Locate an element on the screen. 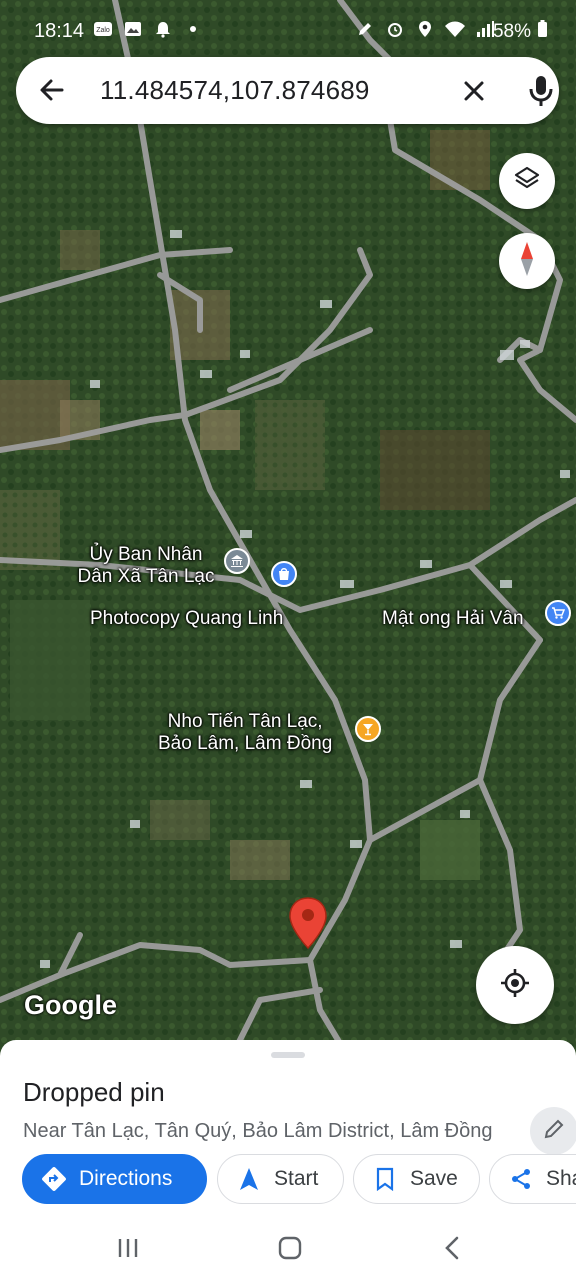 This screenshot has height=1280, width=576. save-label: Save is located at coordinates (434, 1178).